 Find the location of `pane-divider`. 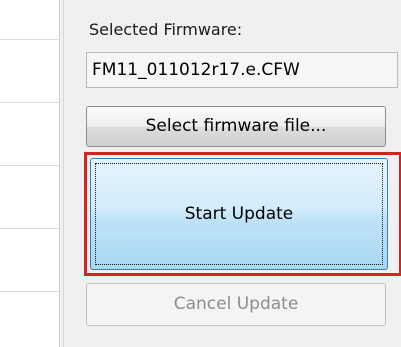

pane-divider is located at coordinates (59, 173).